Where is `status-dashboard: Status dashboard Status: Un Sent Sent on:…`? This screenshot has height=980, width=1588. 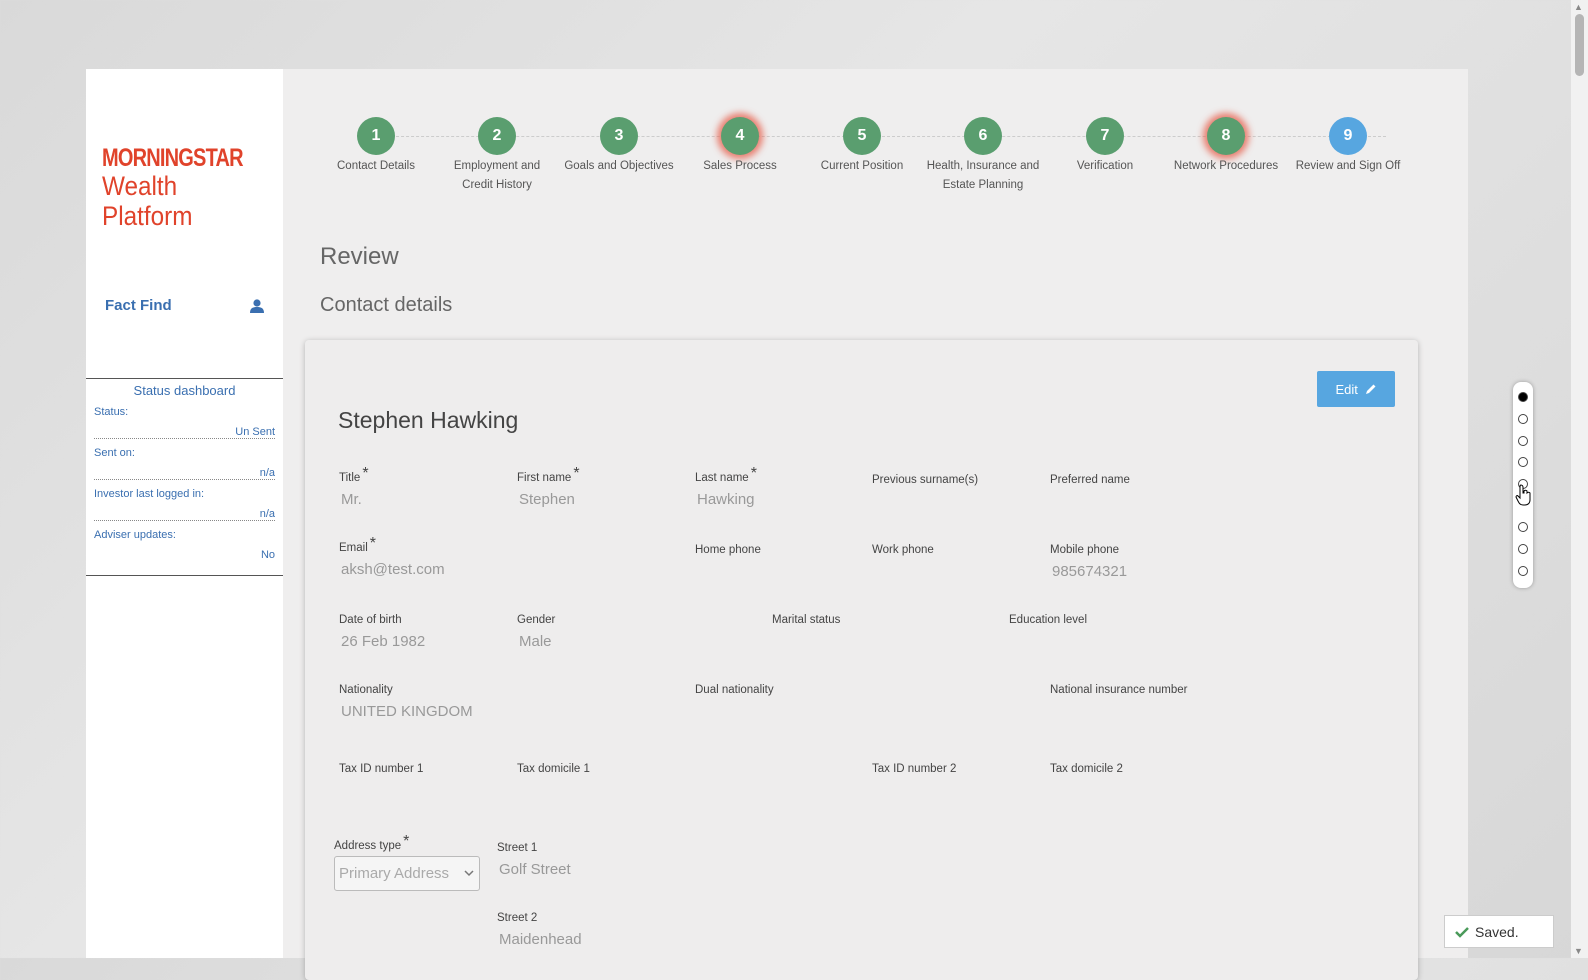
status-dashboard: Status dashboard Status: Un Sent Sent on:… is located at coordinates (184, 477).